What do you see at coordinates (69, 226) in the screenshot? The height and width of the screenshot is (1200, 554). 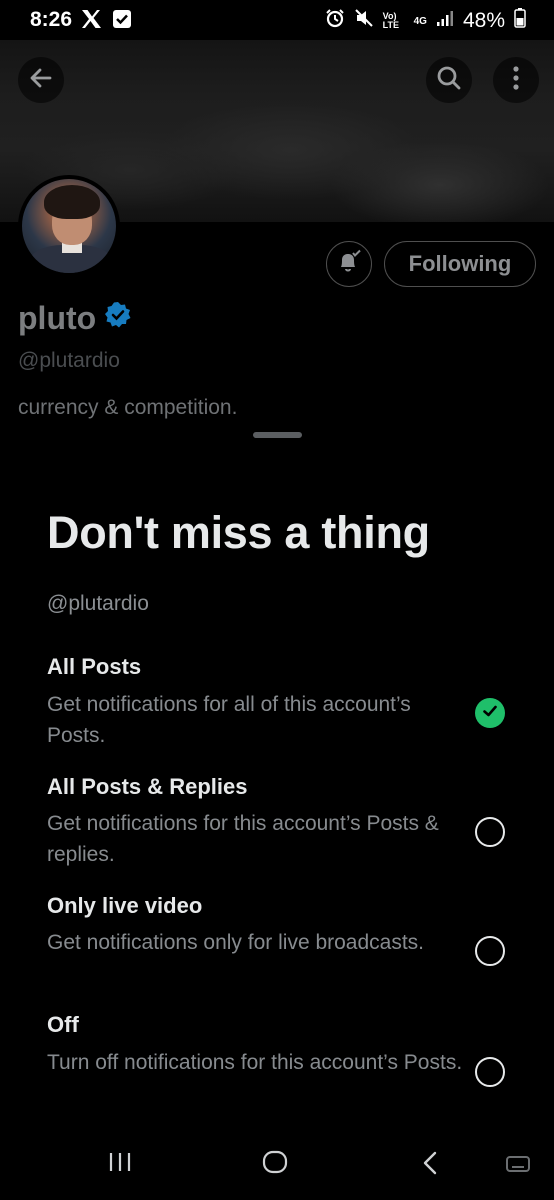 I see `avatar` at bounding box center [69, 226].